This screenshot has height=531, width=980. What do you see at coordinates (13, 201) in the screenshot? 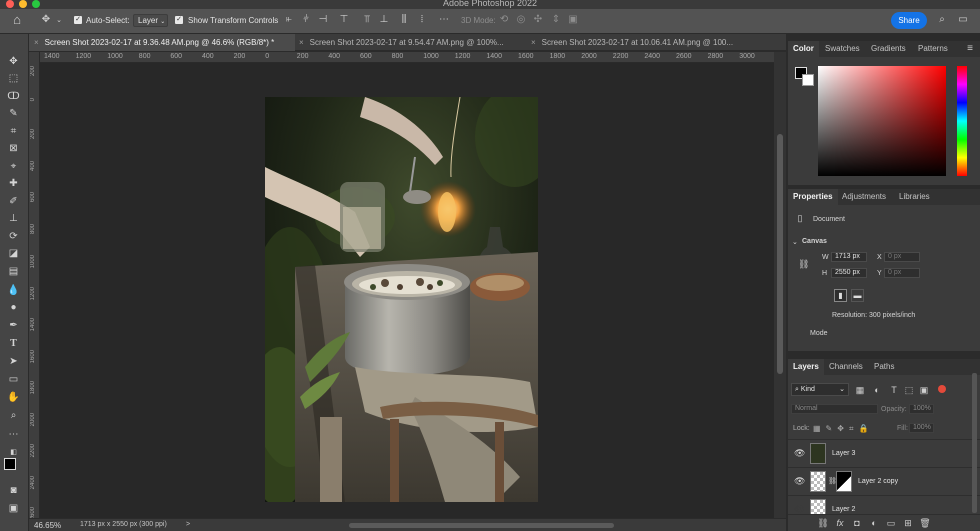
I see `brush-tool-icon: ✐` at bounding box center [13, 201].